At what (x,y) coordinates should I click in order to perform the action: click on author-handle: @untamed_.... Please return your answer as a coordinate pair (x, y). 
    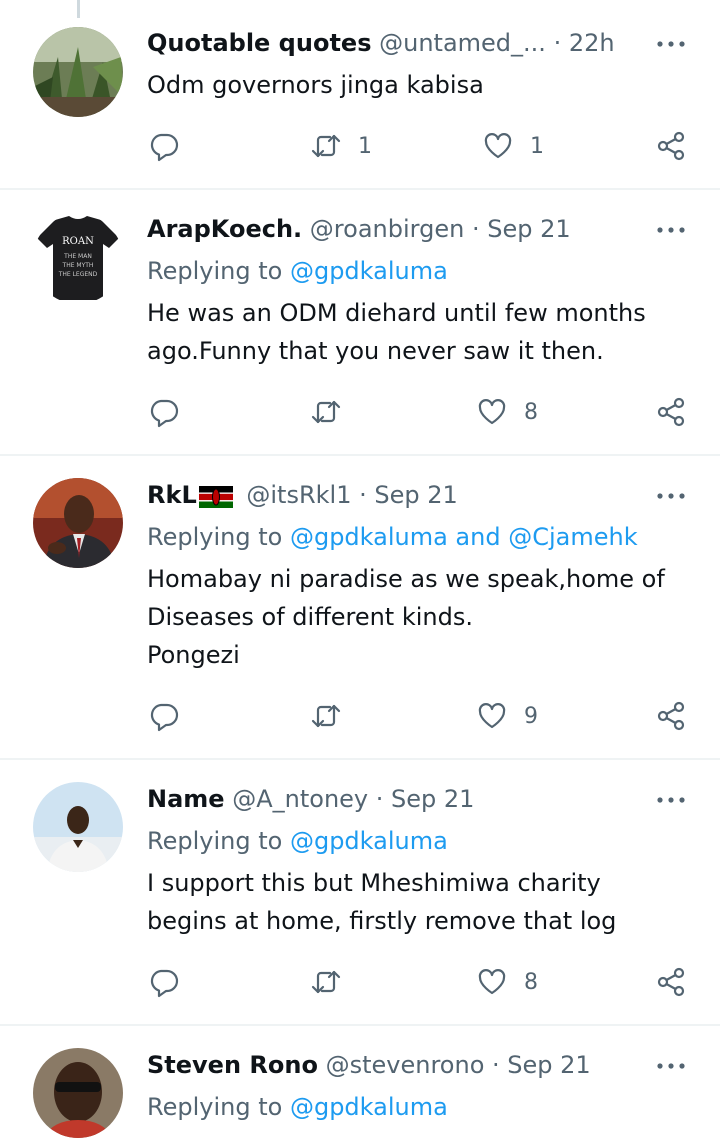
    Looking at the image, I should click on (462, 43).